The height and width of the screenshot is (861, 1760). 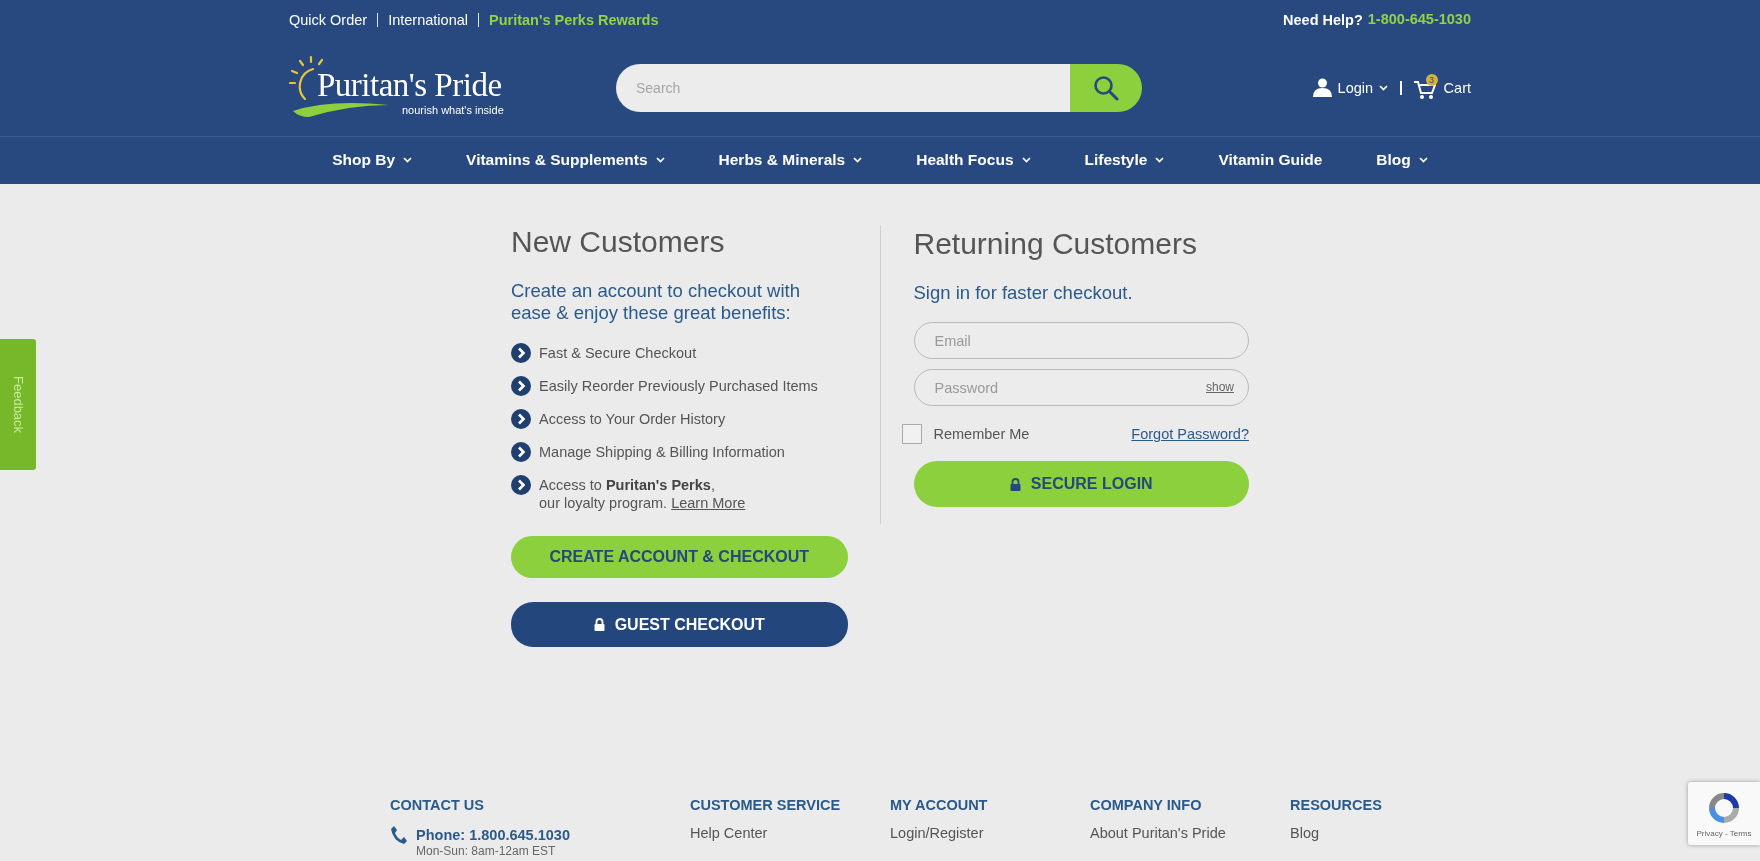 What do you see at coordinates (939, 805) in the screenshot?
I see `footer-heading: MY ACCOUNT` at bounding box center [939, 805].